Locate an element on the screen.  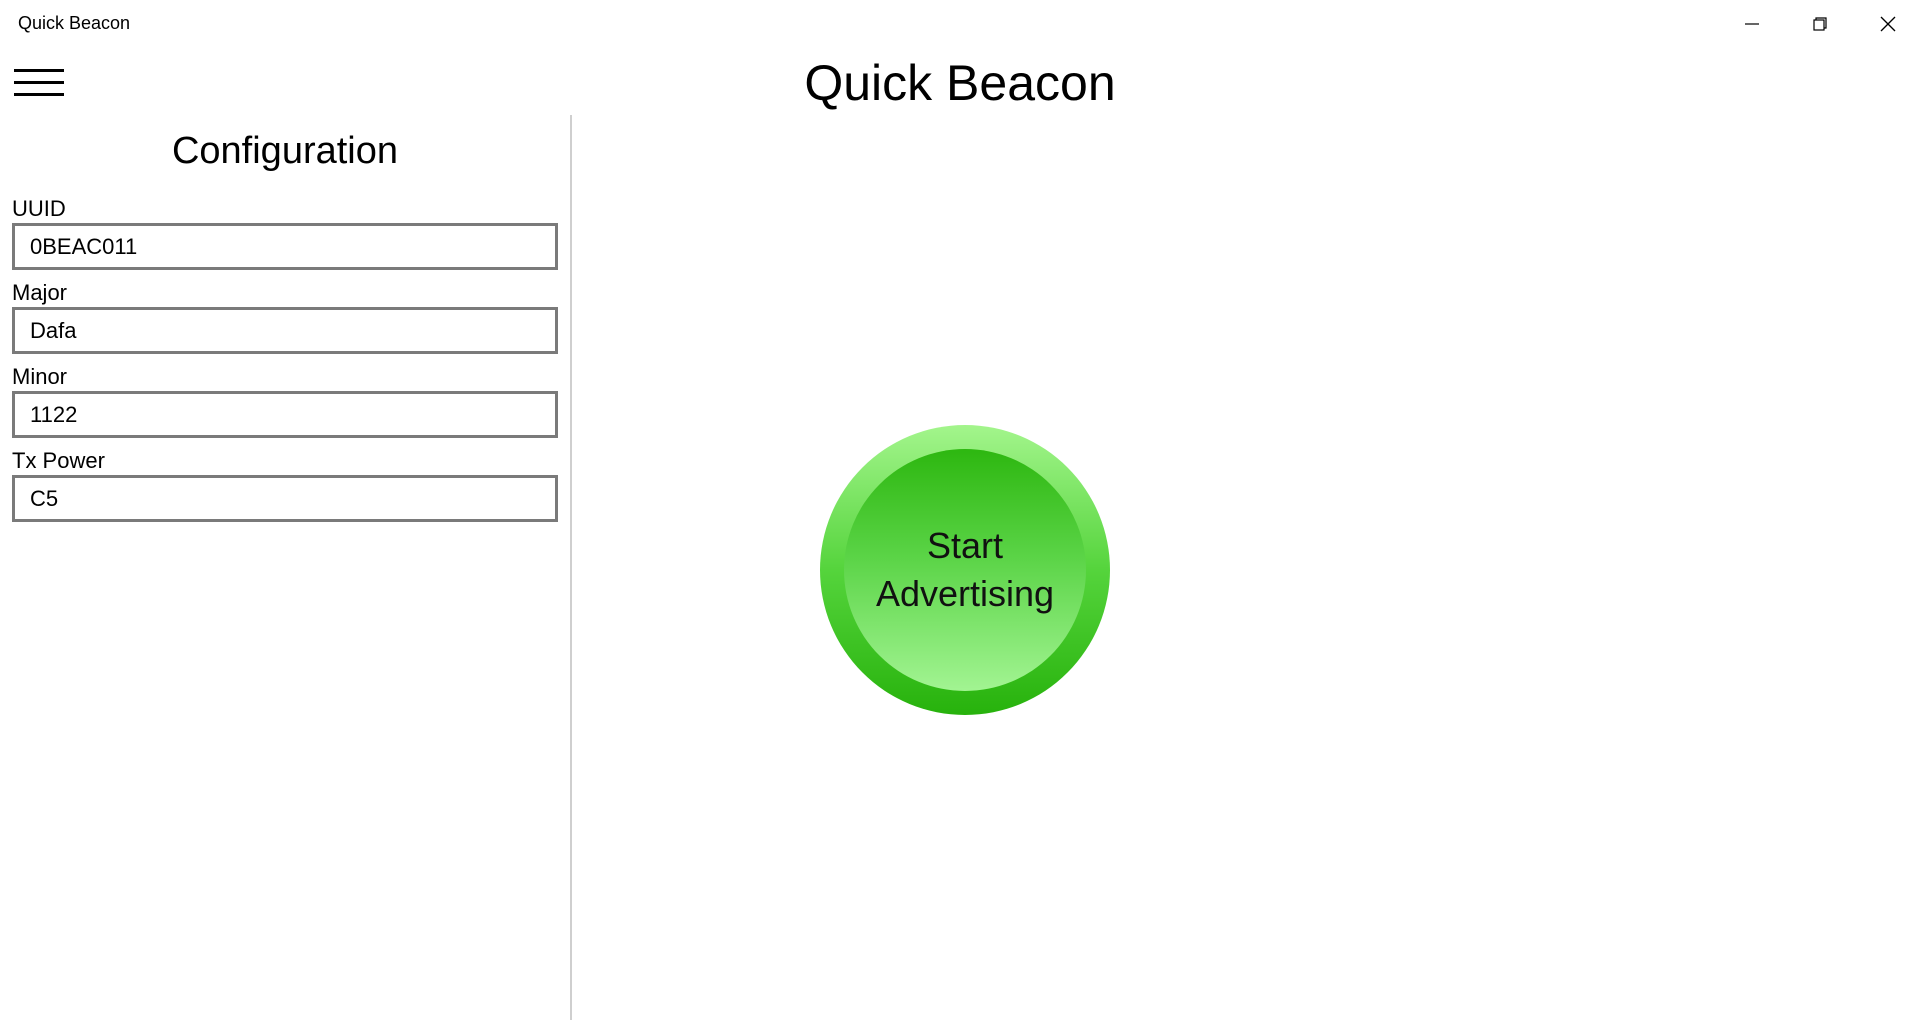
configuration-title: Configuration is located at coordinates (285, 151).